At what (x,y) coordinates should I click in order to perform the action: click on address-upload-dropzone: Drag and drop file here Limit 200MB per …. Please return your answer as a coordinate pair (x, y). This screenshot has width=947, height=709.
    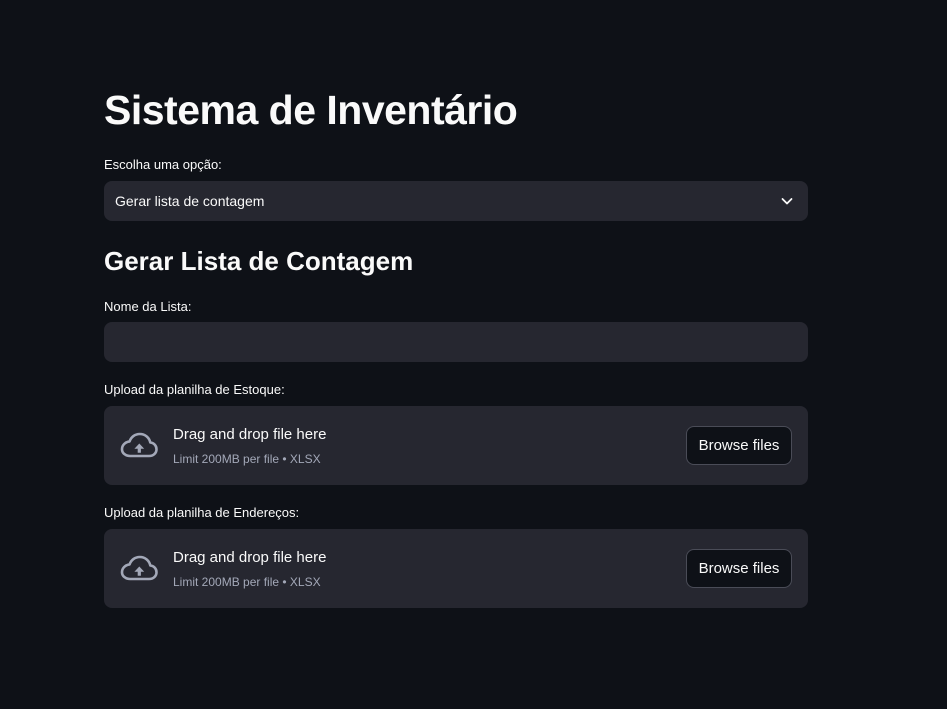
    Looking at the image, I should click on (456, 568).